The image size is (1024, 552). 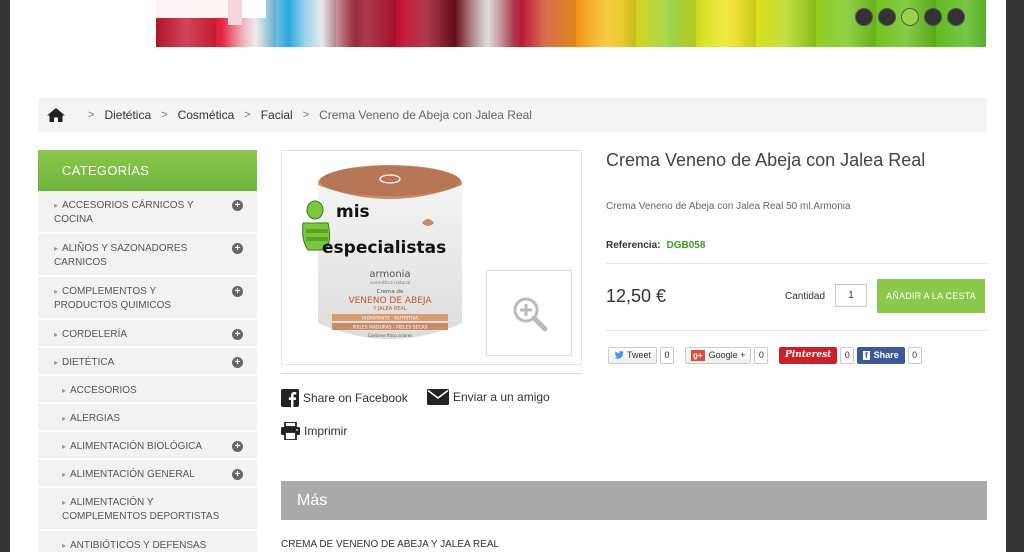 What do you see at coordinates (138, 545) in the screenshot?
I see `category-label: ANTIBIÓTICOS Y DEFENSAS` at bounding box center [138, 545].